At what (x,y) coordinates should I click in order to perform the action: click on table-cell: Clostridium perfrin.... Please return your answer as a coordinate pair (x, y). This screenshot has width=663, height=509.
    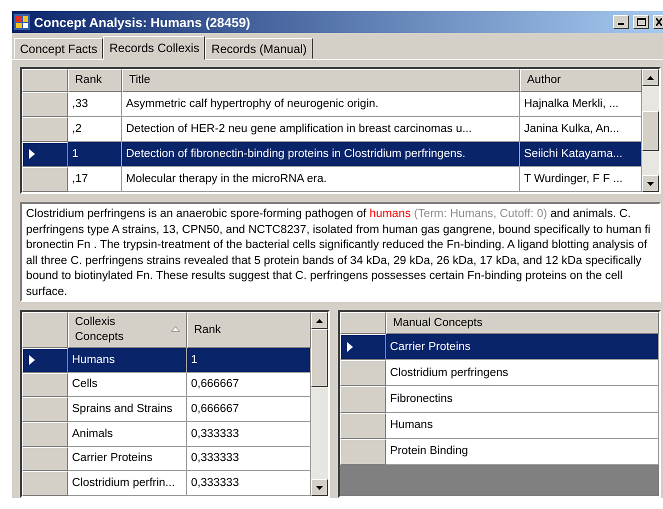
    Looking at the image, I should click on (127, 483).